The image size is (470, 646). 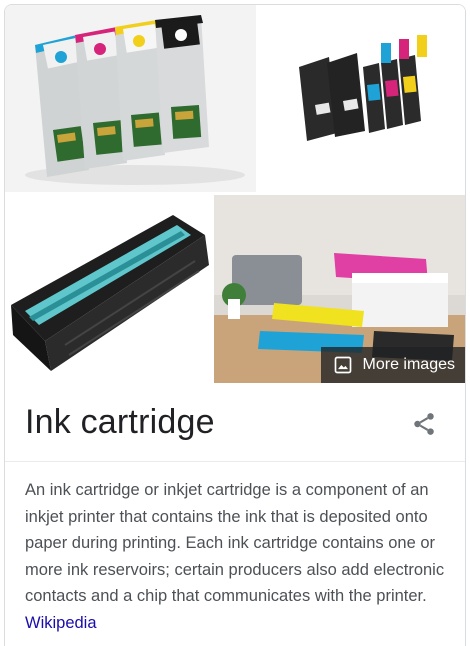 What do you see at coordinates (424, 424) in the screenshot?
I see `share-icon` at bounding box center [424, 424].